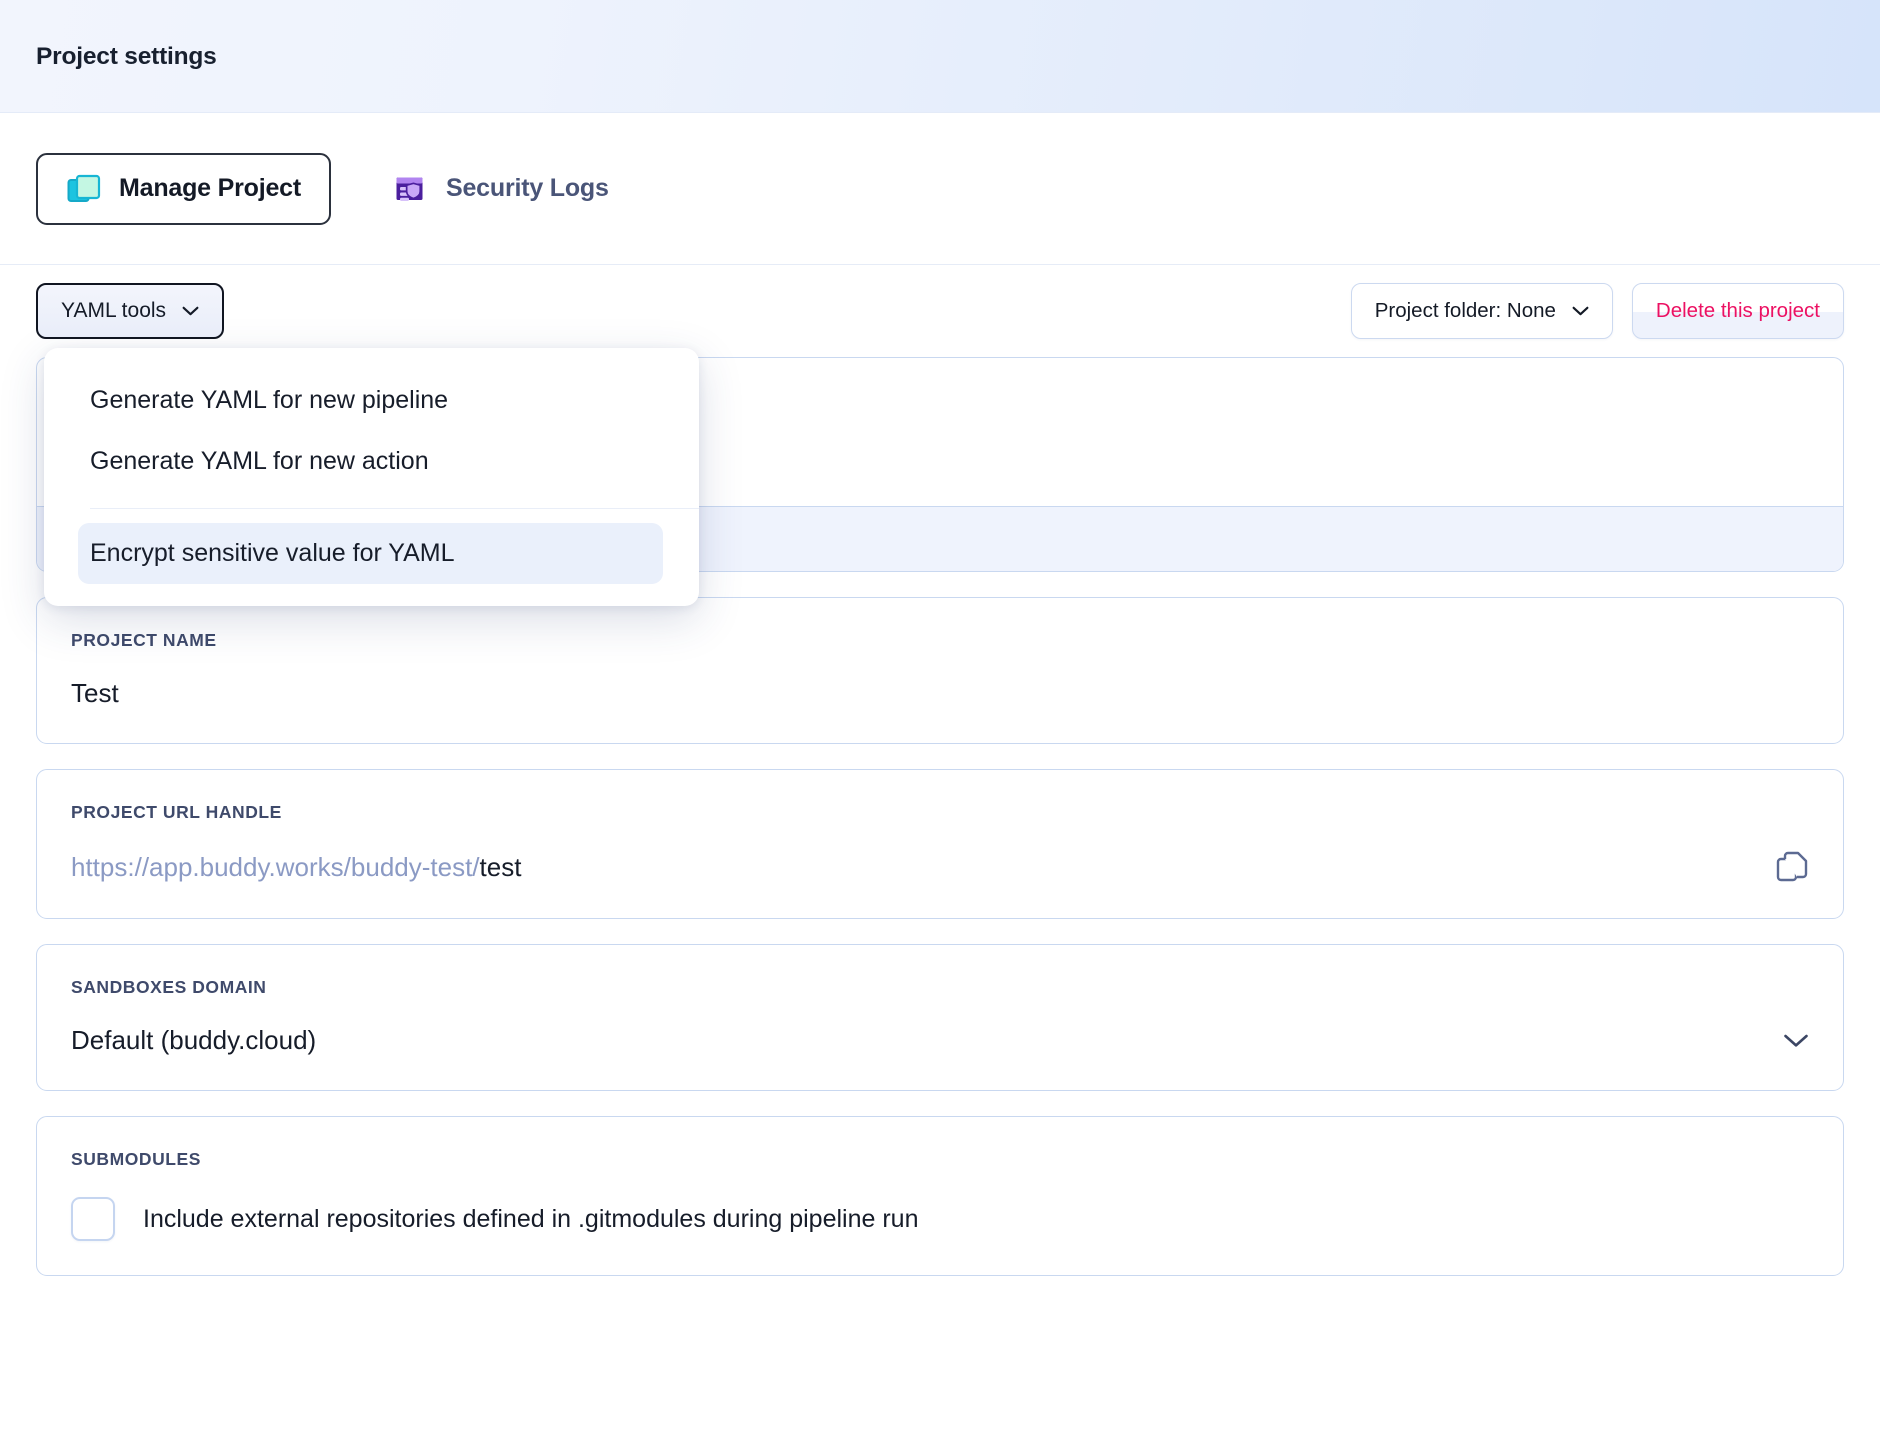 This screenshot has width=1880, height=1450. What do you see at coordinates (940, 1040) in the screenshot?
I see `sandboxes-domain-select: Default (buddy.cloud)` at bounding box center [940, 1040].